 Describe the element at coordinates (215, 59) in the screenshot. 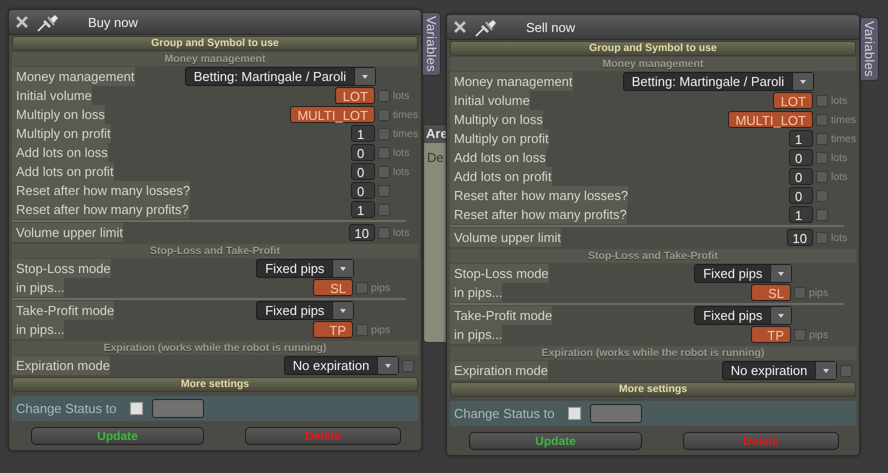

I see `section-subheader: Money management` at that location.